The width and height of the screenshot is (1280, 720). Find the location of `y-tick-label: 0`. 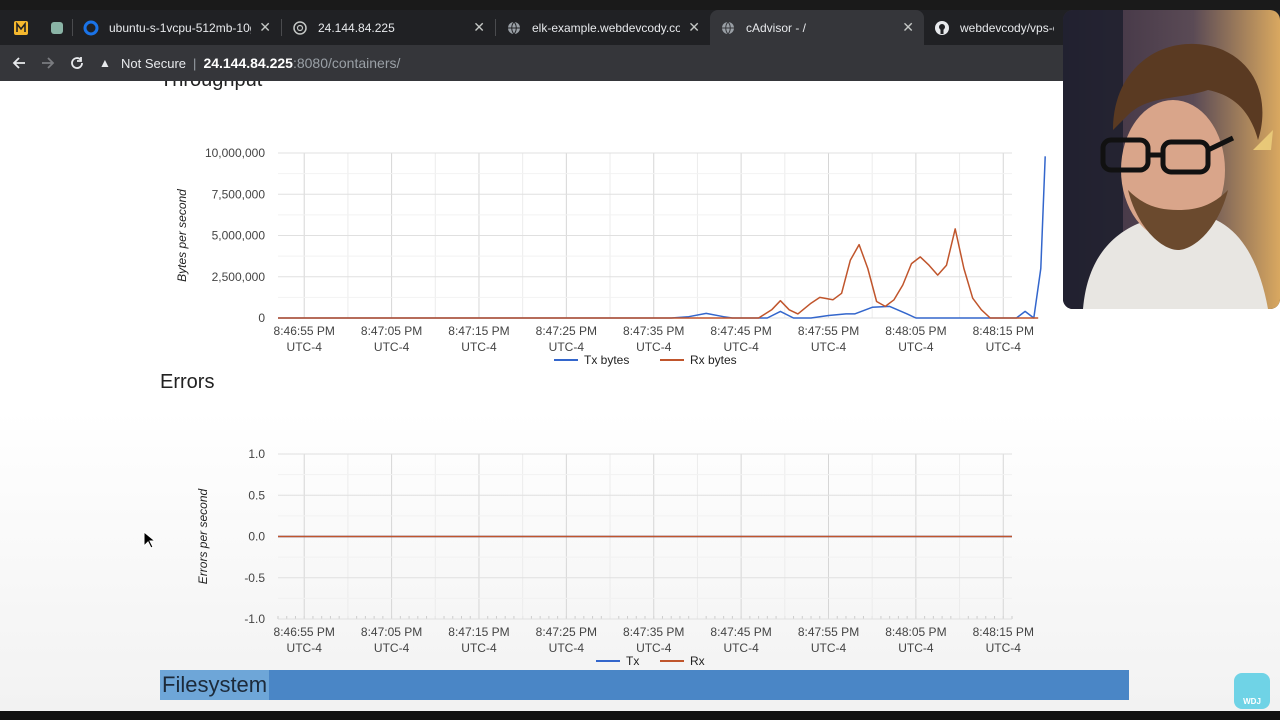

y-tick-label: 0 is located at coordinates (261, 318).